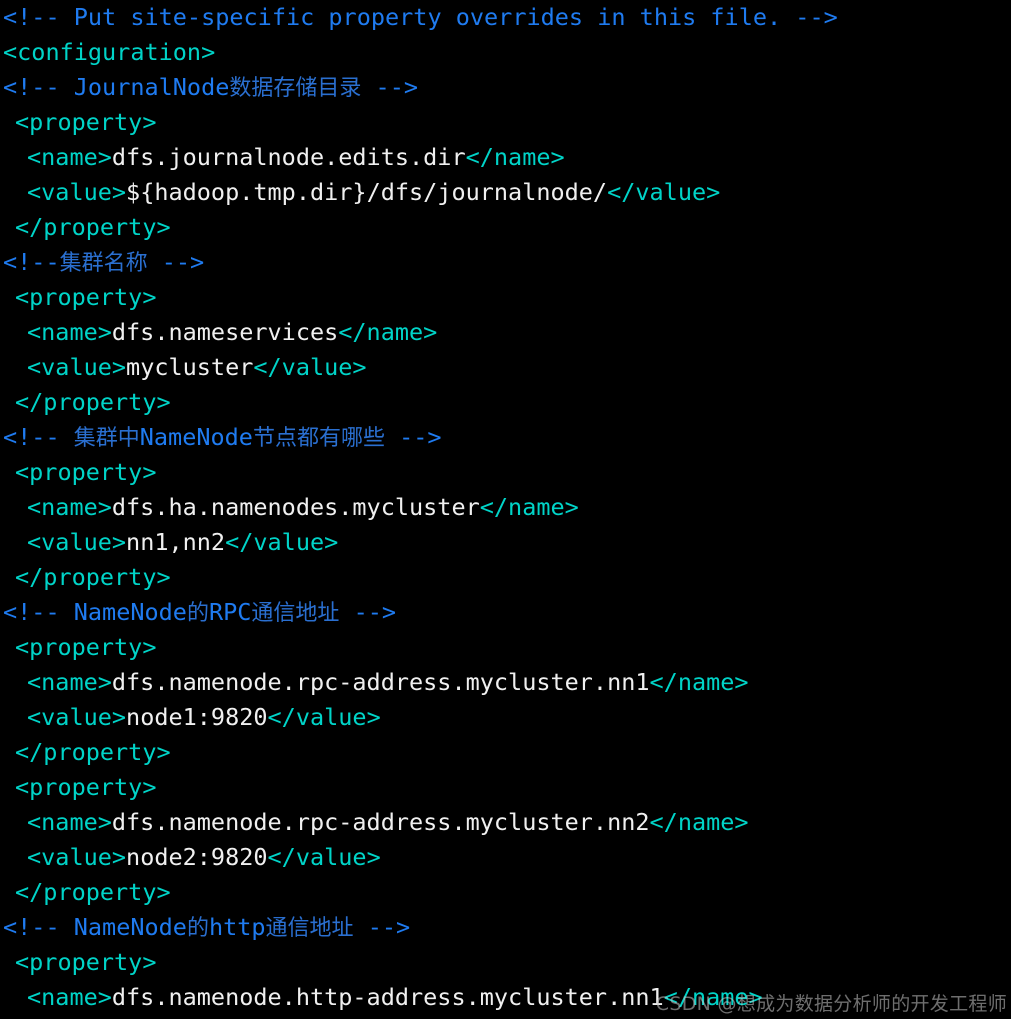  I want to click on code-line: <value>node1:9820</value>, so click(505, 717).